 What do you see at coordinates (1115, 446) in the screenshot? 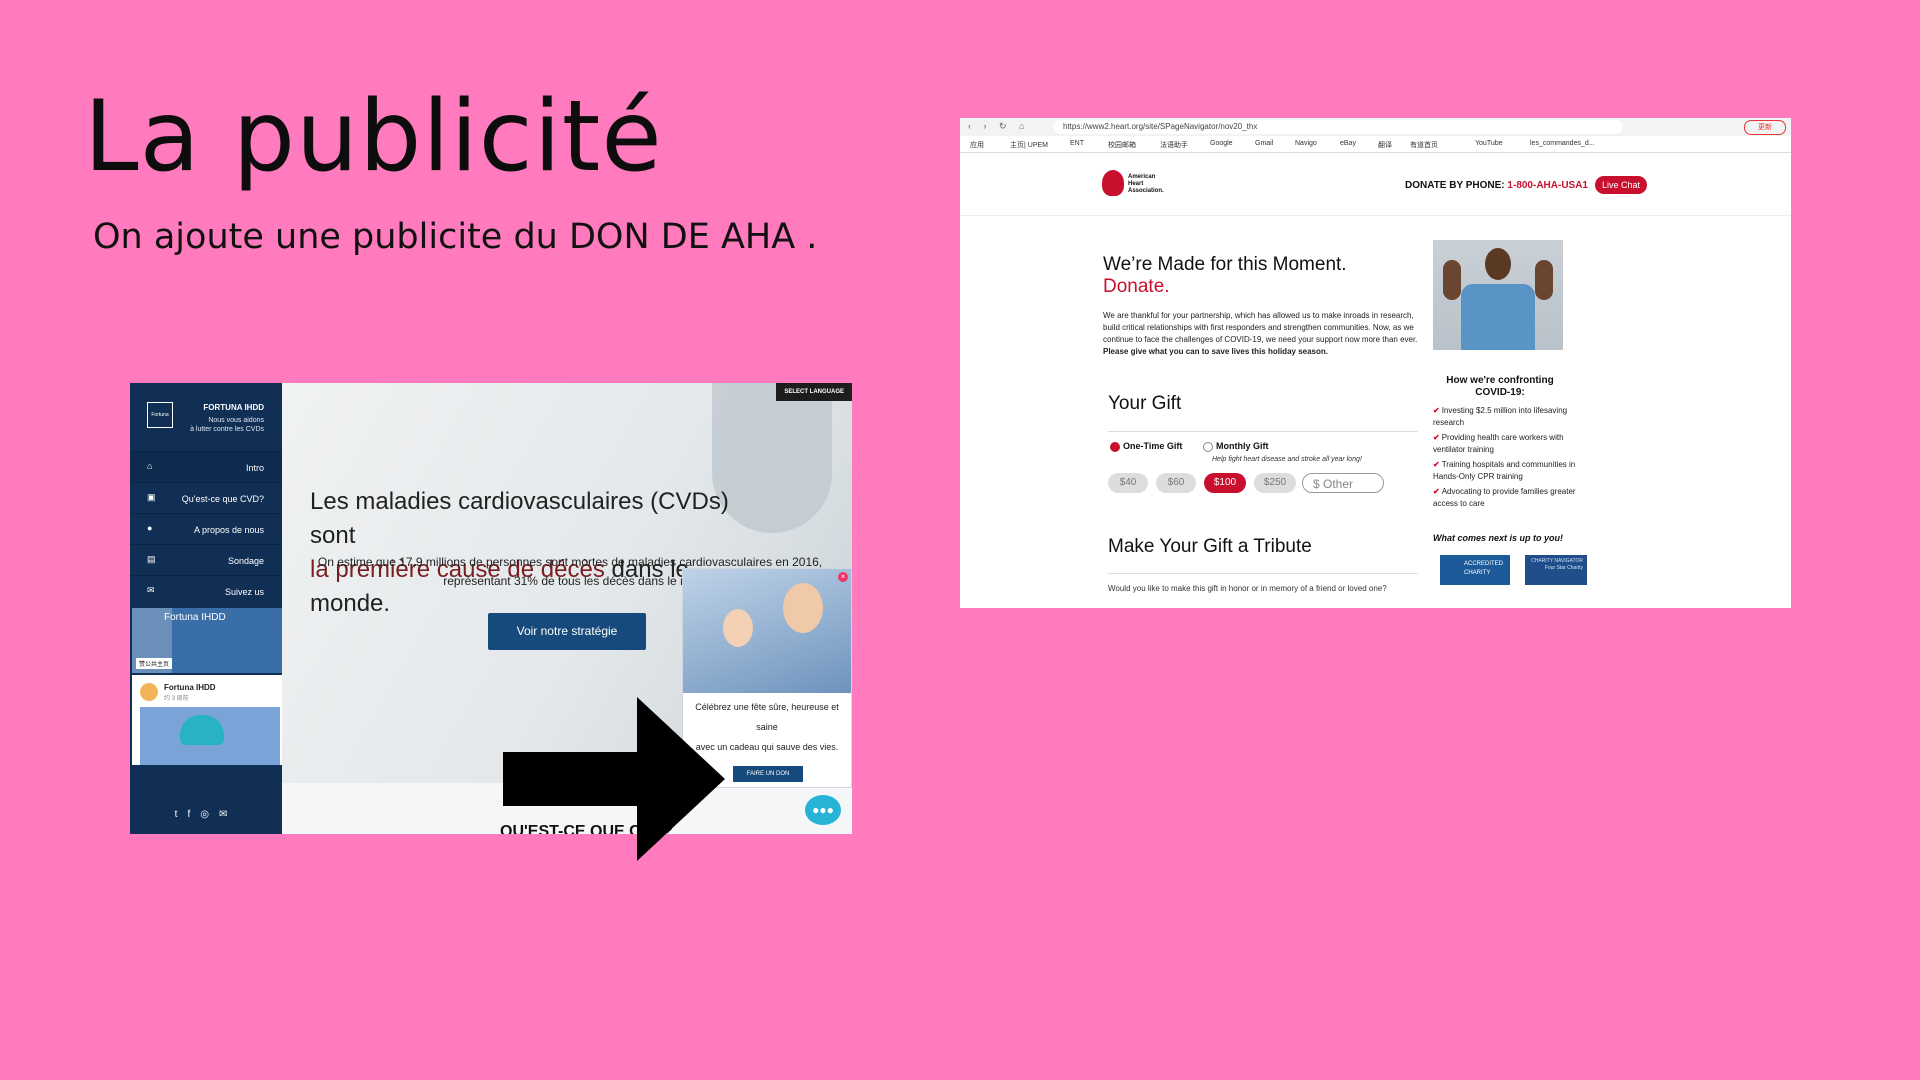
I see `radio-selected-icon` at bounding box center [1115, 446].